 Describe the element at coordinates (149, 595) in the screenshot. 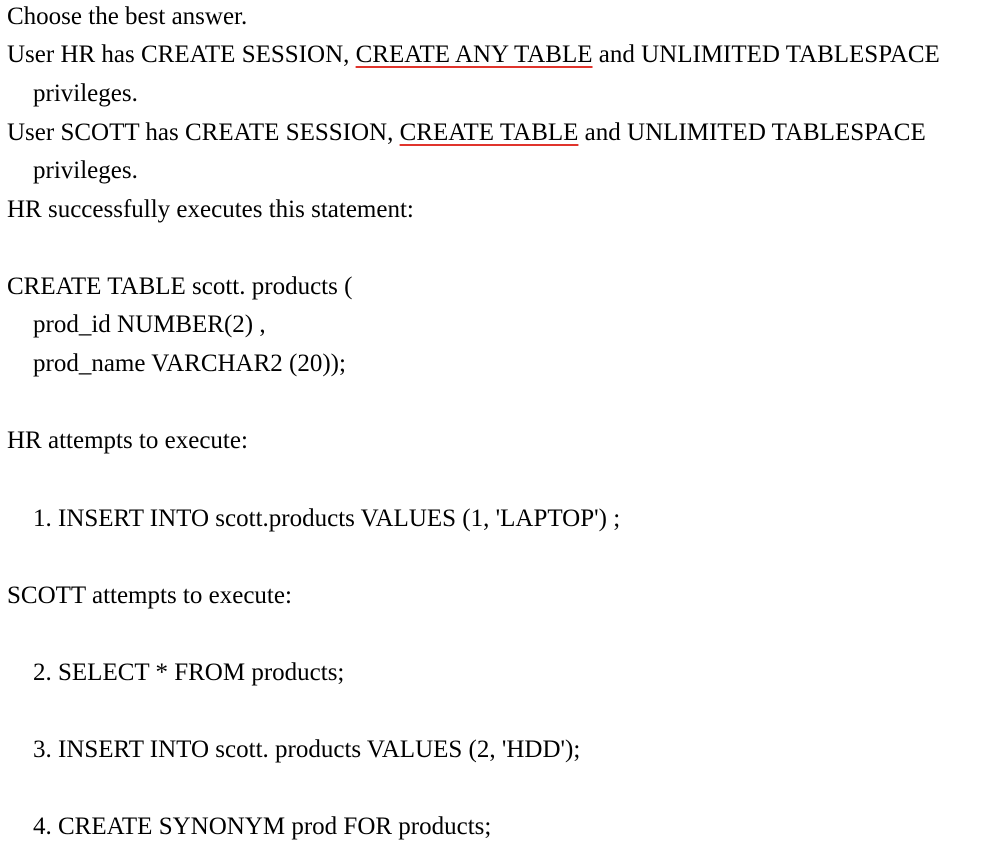

I see `scott-attempts-text: SCOTT attempts to execute:` at that location.